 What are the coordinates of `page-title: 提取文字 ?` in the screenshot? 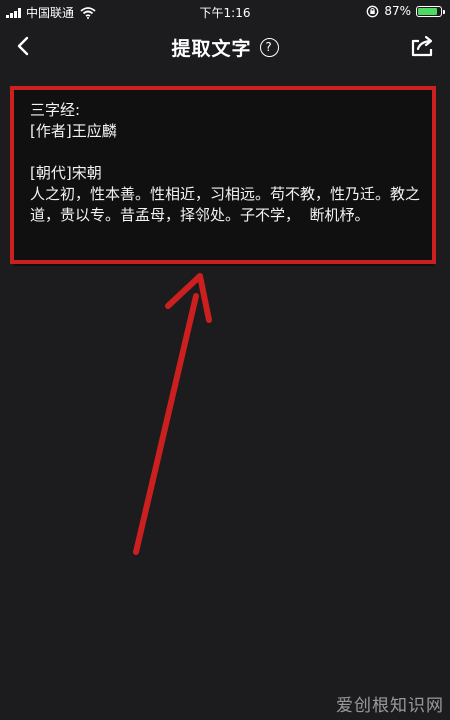 It's located at (225, 47).